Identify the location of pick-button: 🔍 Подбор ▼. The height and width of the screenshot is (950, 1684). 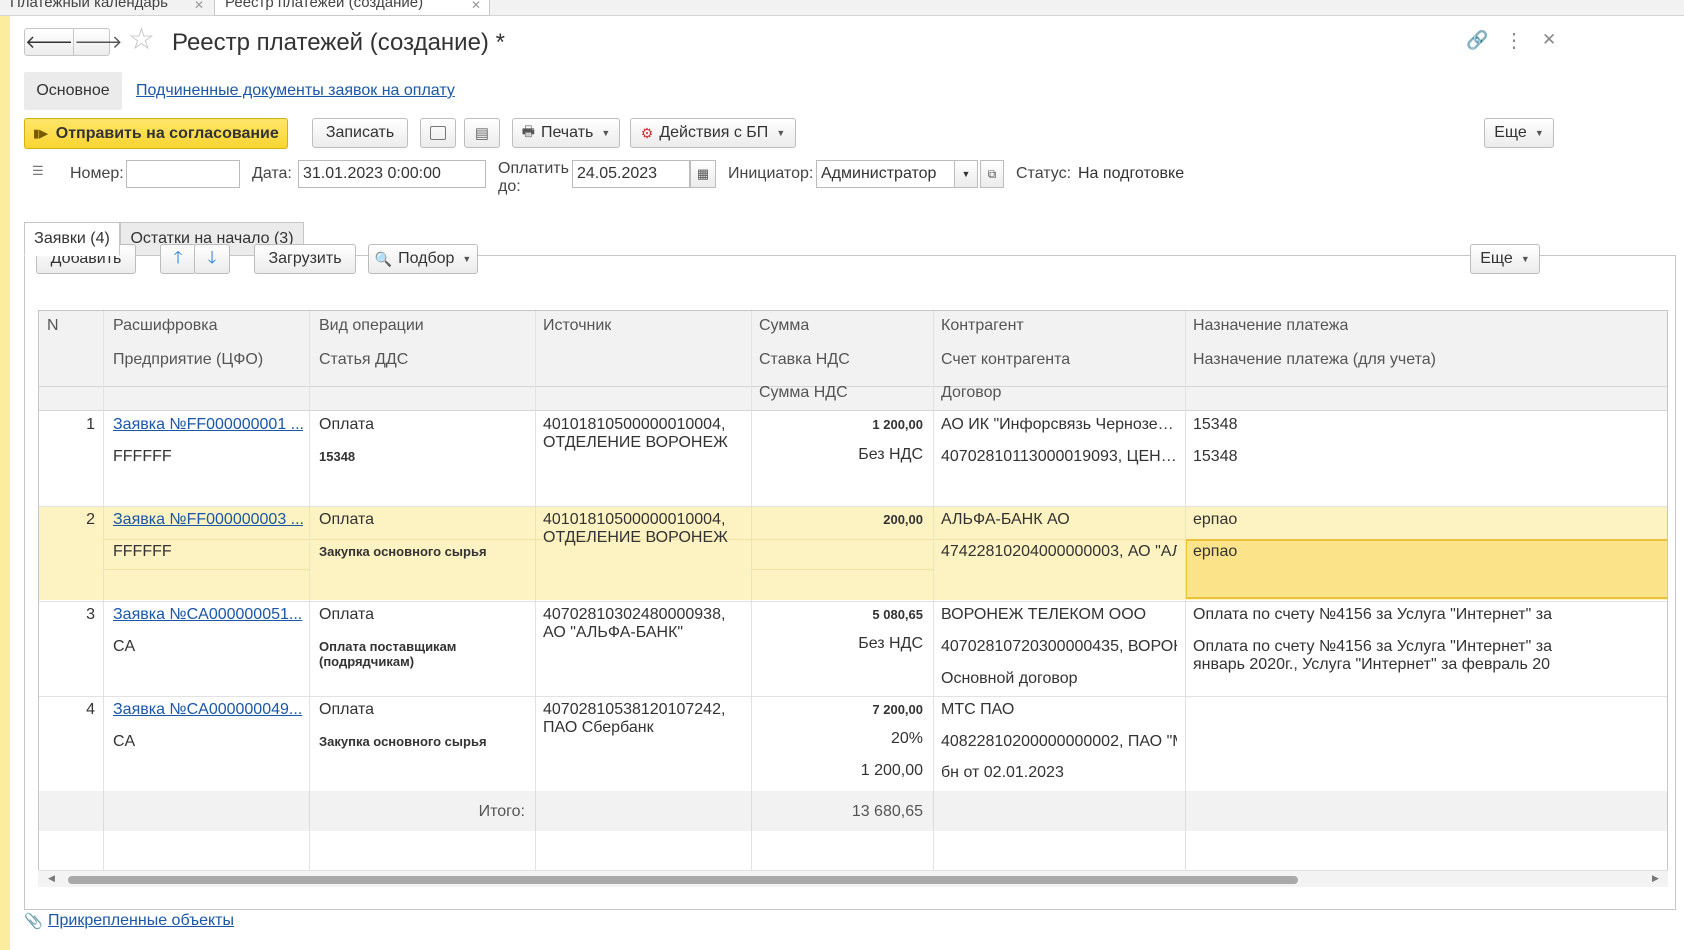
(423, 259).